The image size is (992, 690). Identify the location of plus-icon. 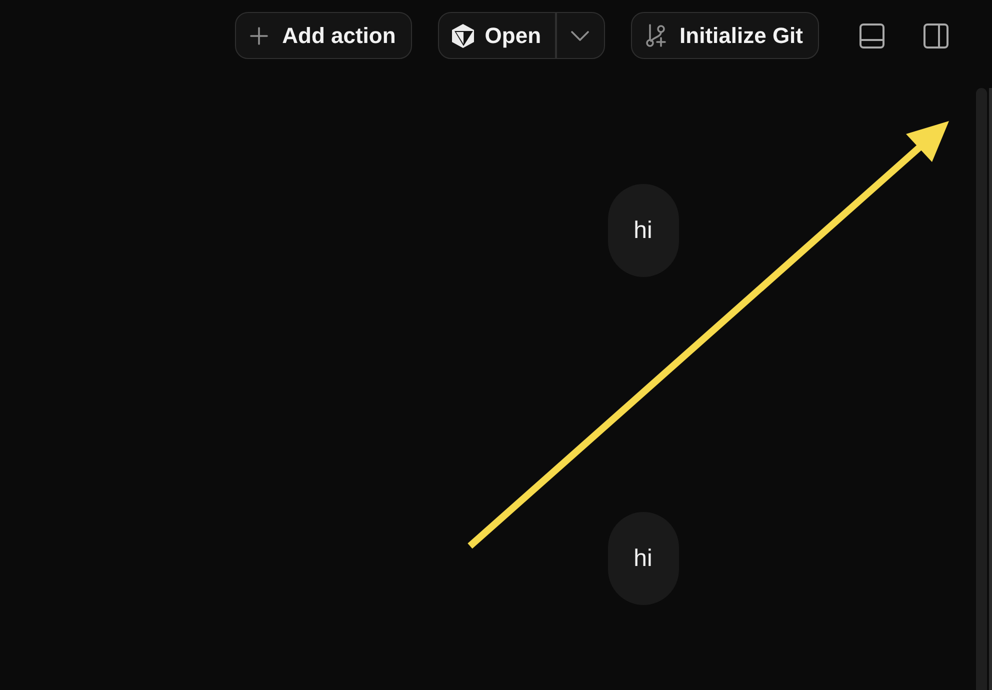
(259, 35).